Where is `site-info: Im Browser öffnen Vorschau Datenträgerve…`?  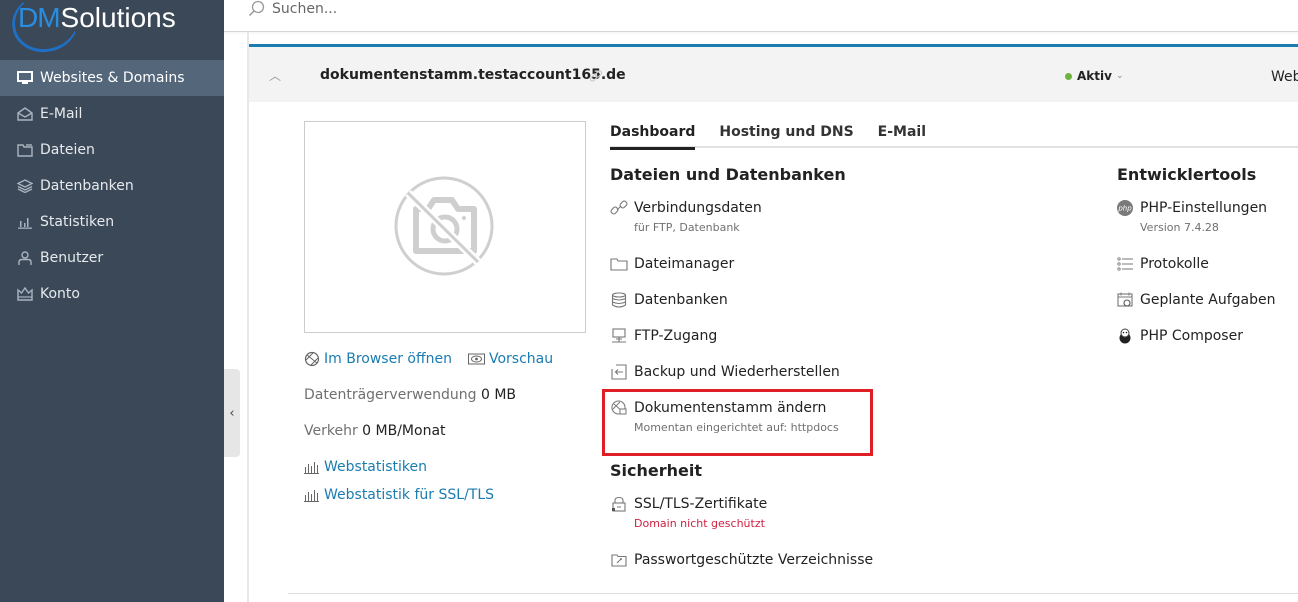 site-info: Im Browser öffnen Vorschau Datenträgerve… is located at coordinates (428, 427).